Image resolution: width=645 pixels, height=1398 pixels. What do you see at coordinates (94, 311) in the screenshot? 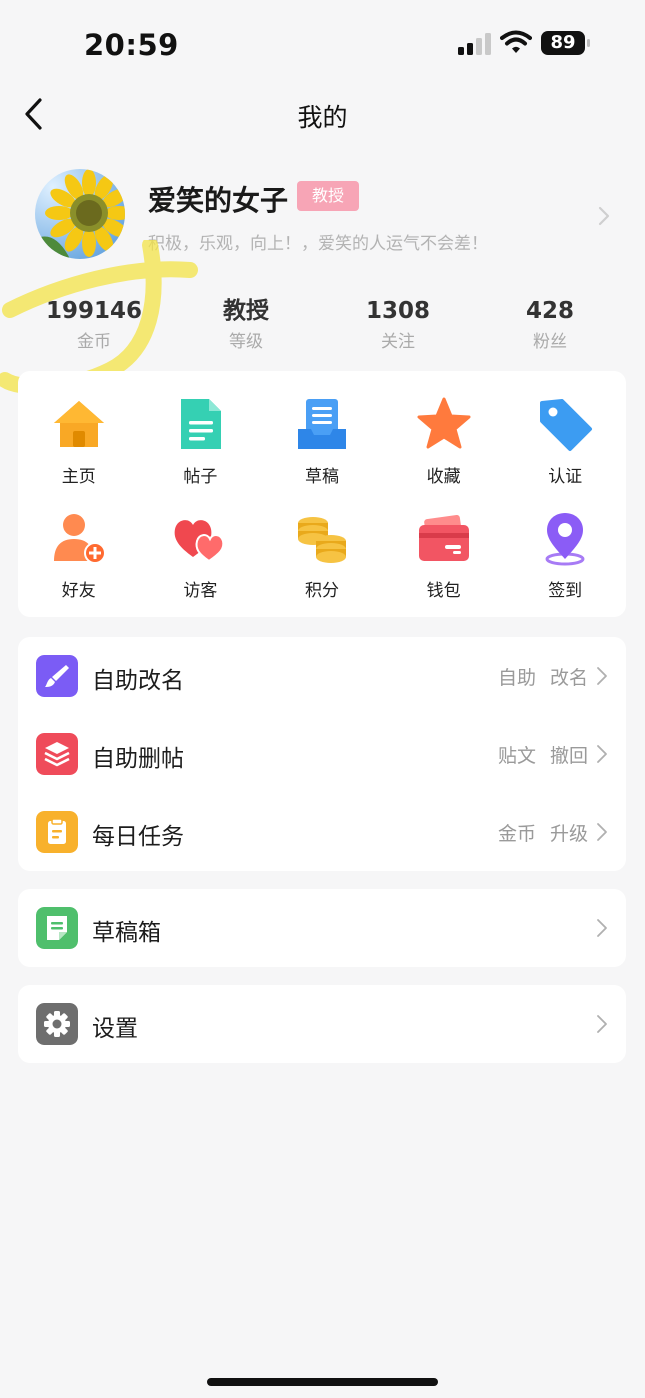
I see `stat-value: 199146` at bounding box center [94, 311].